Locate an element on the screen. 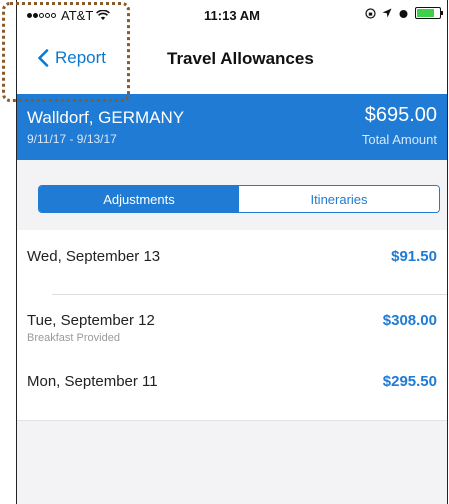 The width and height of the screenshot is (449, 504). tab-itineraries: Itineraries is located at coordinates (339, 199).